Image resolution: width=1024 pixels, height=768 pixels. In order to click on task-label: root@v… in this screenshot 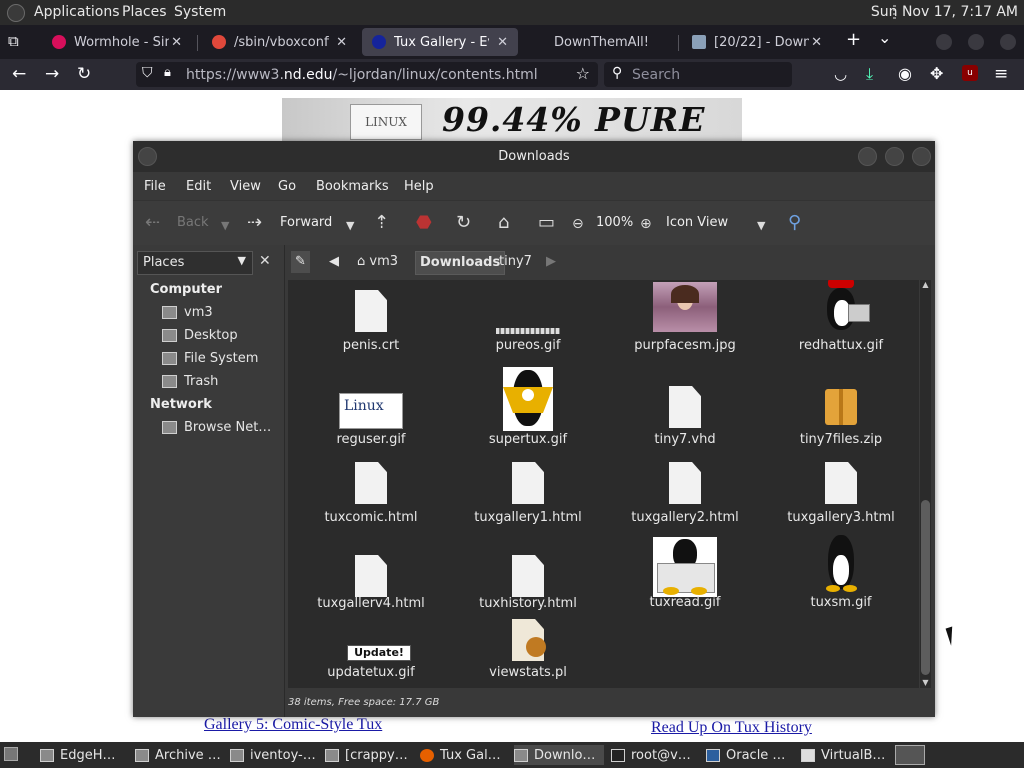, I will do `click(661, 755)`.